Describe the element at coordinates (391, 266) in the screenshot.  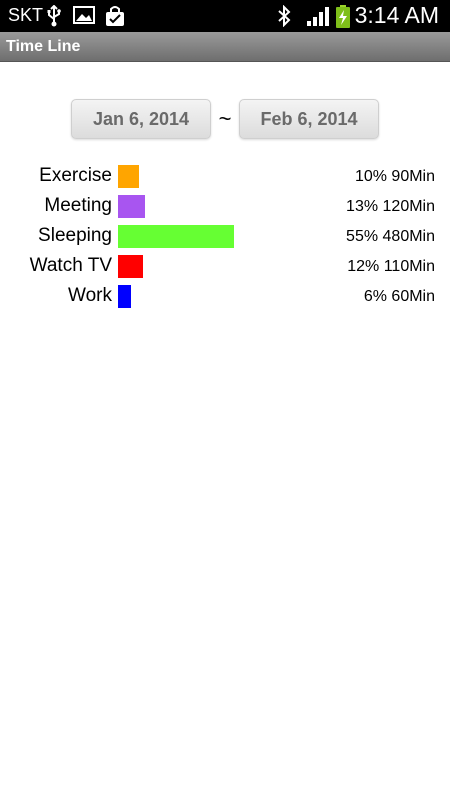
I see `activity-stat: 12% 110Min` at that location.